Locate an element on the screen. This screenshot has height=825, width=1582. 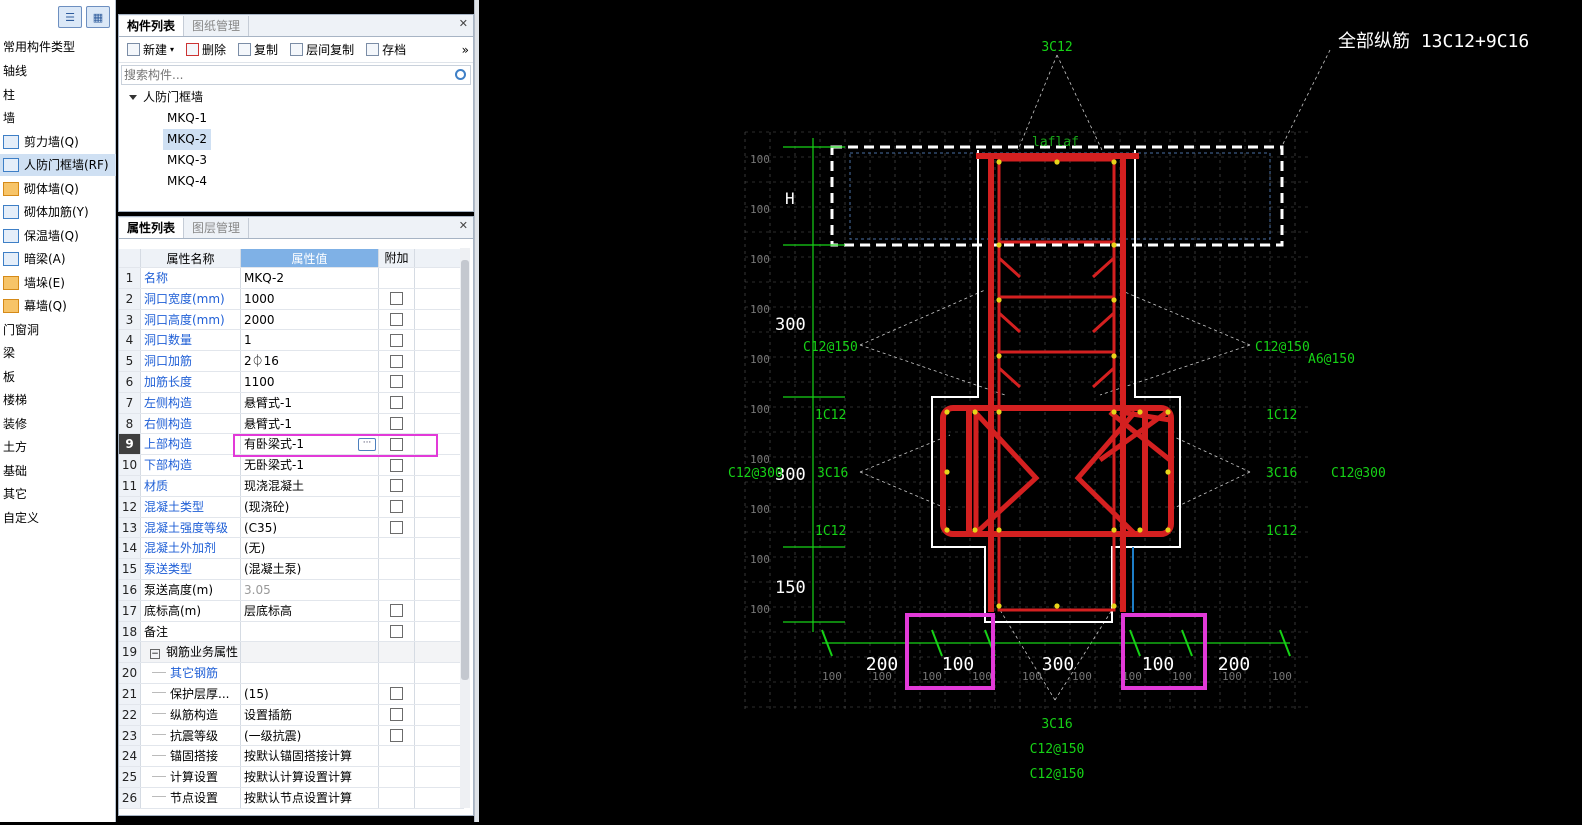
tab-component-list: 构件列表 is located at coordinates (152, 26).